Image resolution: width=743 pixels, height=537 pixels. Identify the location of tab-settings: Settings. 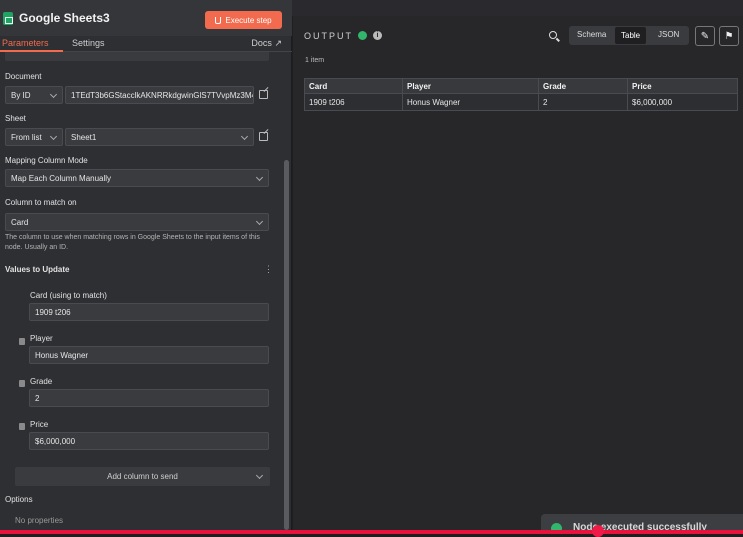
(88, 43).